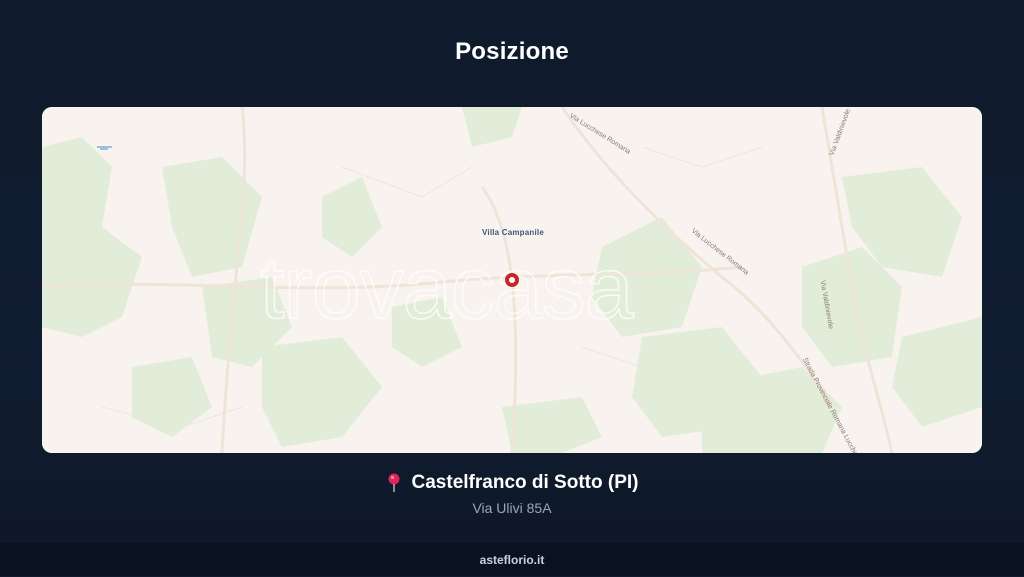 The height and width of the screenshot is (577, 1024). What do you see at coordinates (513, 232) in the screenshot?
I see `place-label: Villa Campanile` at bounding box center [513, 232].